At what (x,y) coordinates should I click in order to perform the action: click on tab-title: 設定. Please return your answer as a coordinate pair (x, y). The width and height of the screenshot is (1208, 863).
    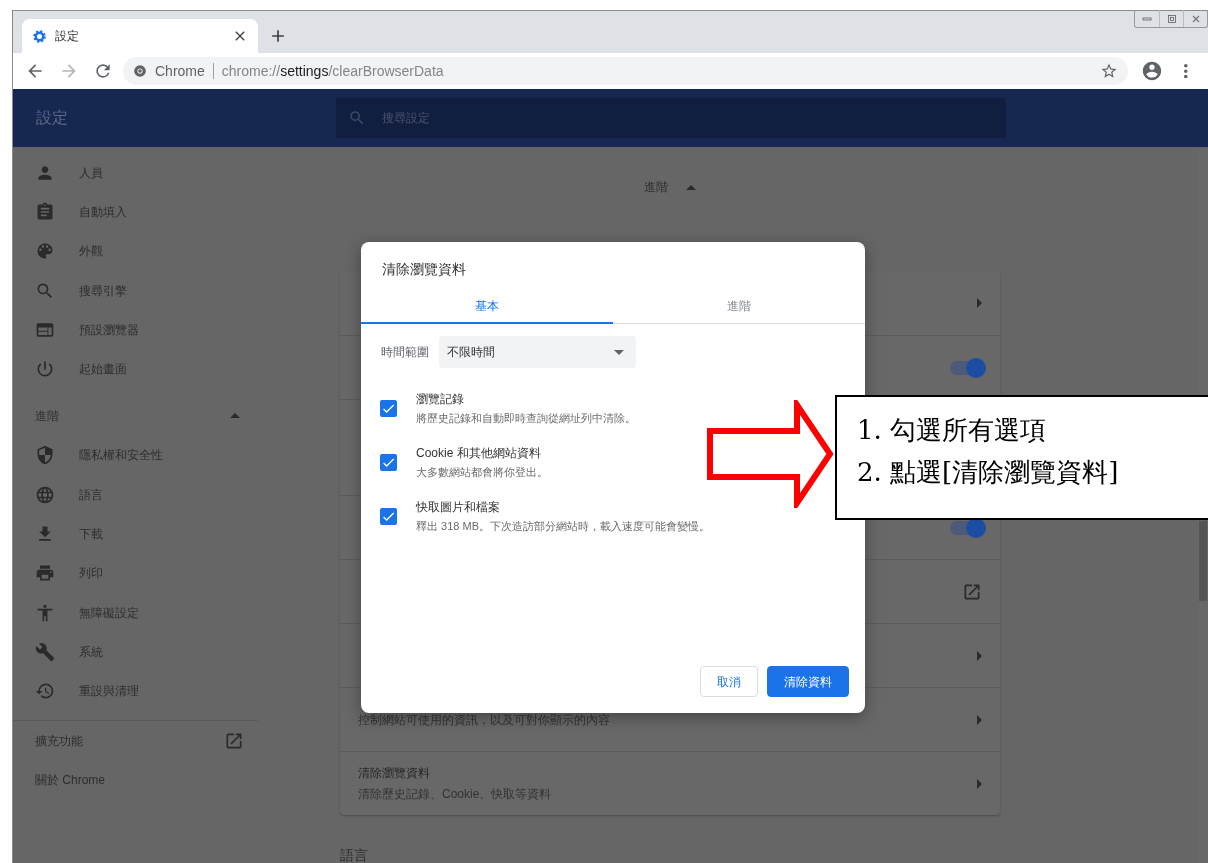
    Looking at the image, I should click on (67, 36).